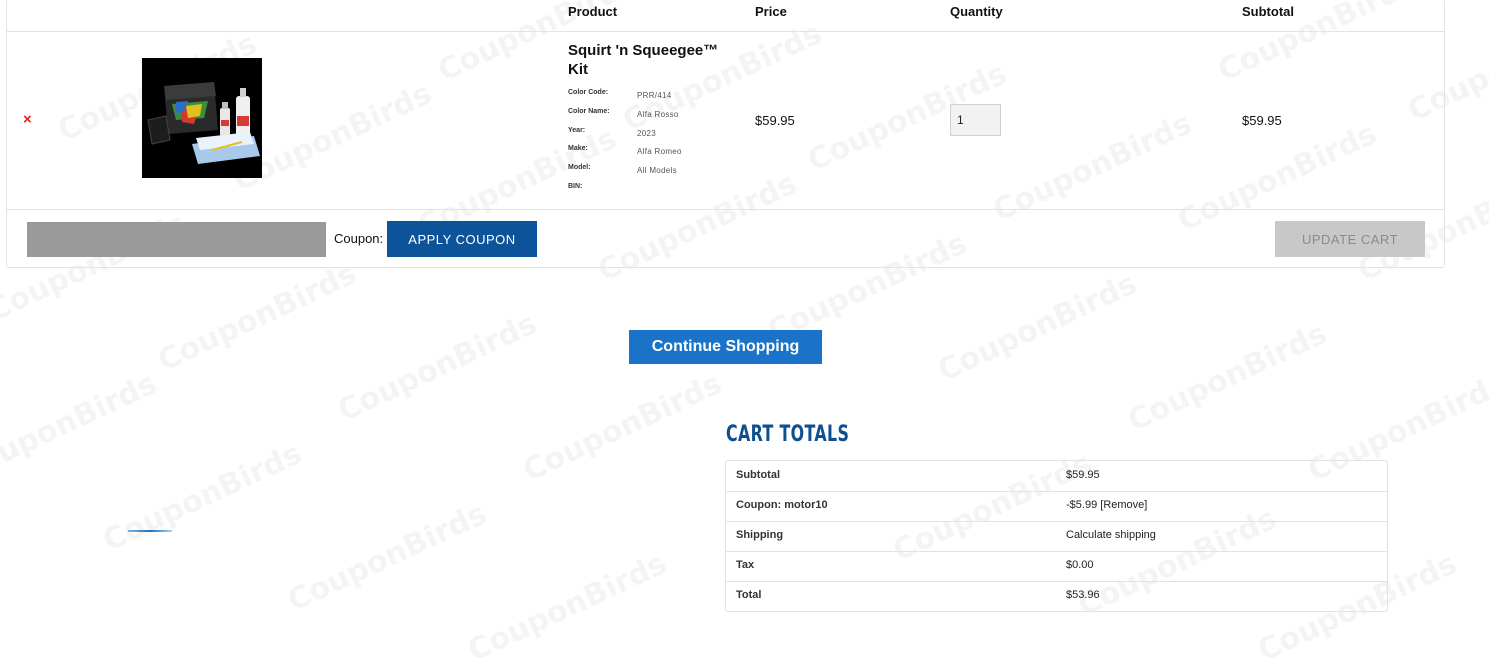 The image size is (1489, 669). What do you see at coordinates (771, 11) in the screenshot?
I see `column-header-price: Price` at bounding box center [771, 11].